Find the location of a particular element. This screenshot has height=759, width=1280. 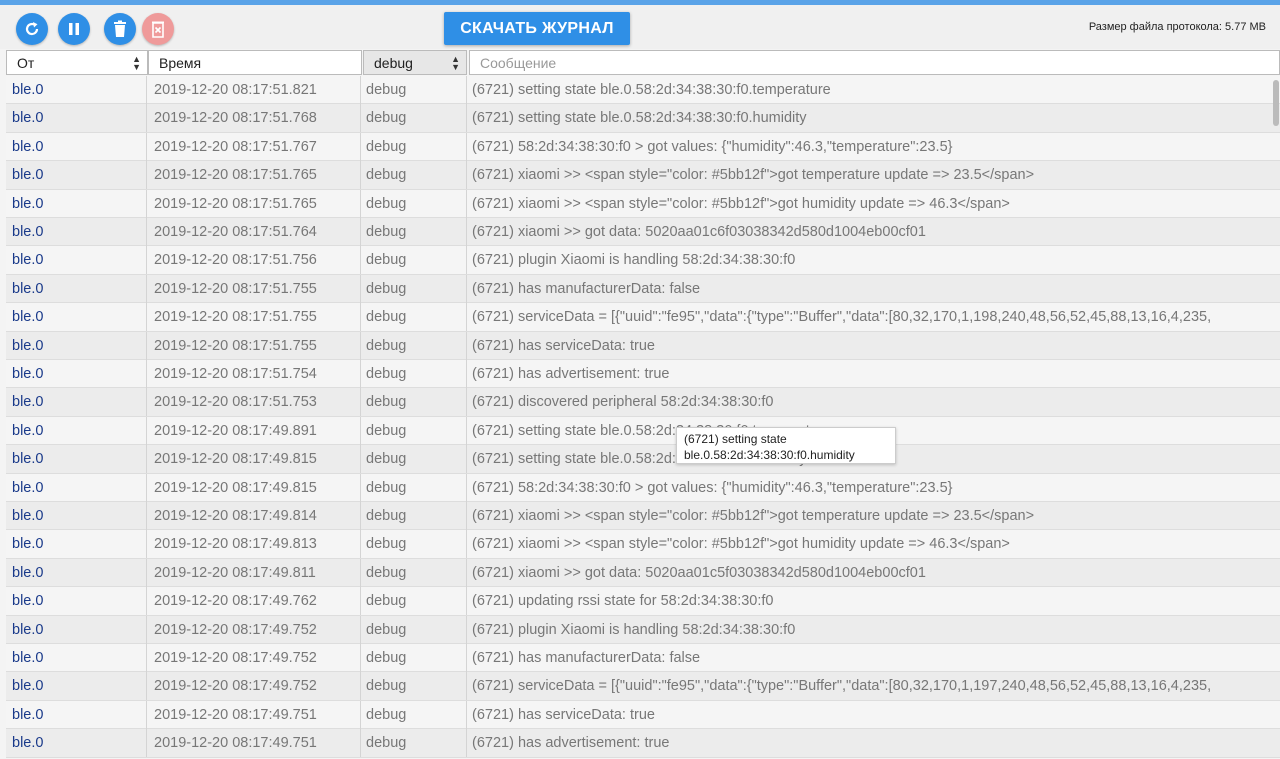

log-time: 2019-12-20 08:17:49.752 is located at coordinates (254, 686).